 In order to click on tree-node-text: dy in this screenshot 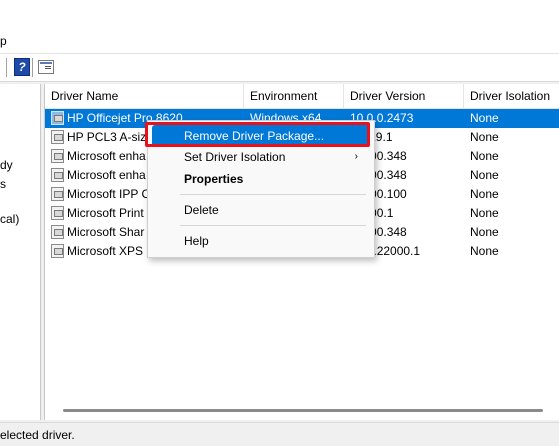, I will do `click(6, 165)`.